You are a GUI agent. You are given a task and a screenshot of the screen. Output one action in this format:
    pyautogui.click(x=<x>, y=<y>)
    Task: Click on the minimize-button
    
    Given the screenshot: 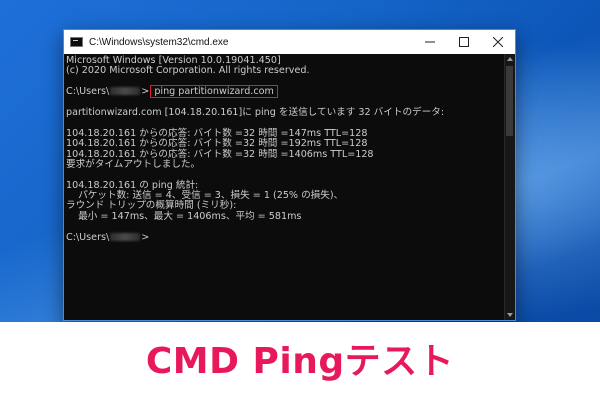 What is the action you would take?
    pyautogui.click(x=430, y=42)
    